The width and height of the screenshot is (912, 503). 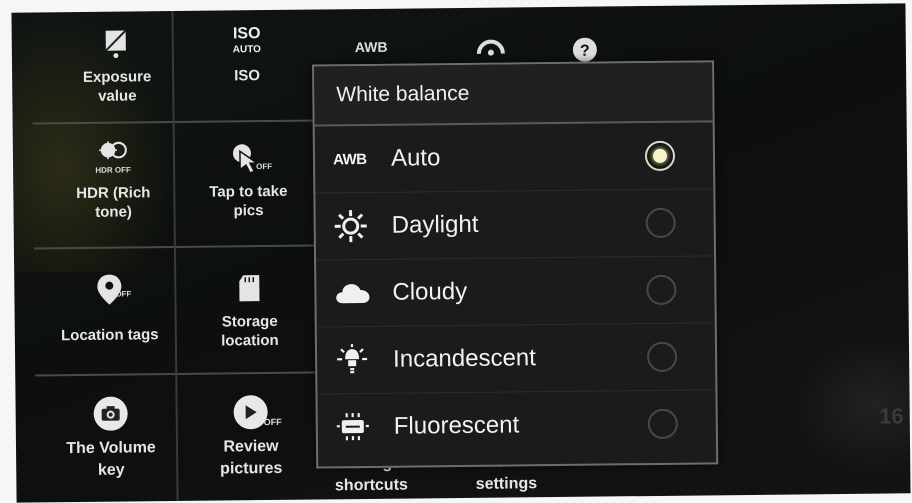 What do you see at coordinates (515, 225) in the screenshot?
I see `wb-option-daylight: Daylight` at bounding box center [515, 225].